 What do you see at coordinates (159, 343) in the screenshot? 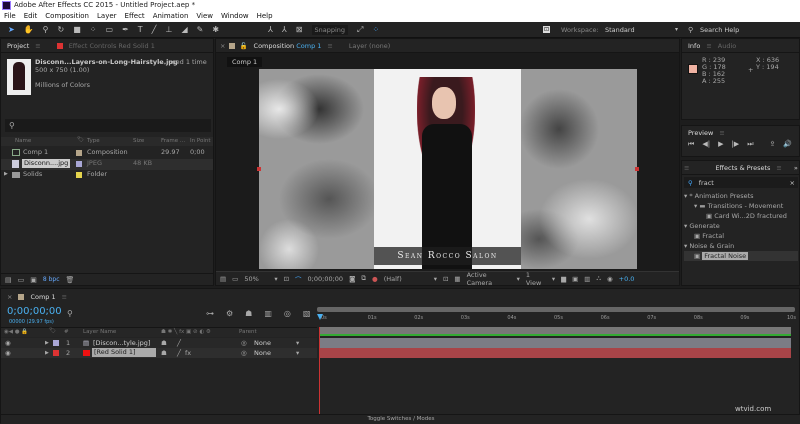
I see `layer-row: ◉ ▶ 1 ▤ [Discon...tyle.jpg] ☗ ╱ ◎ None ▾` at bounding box center [159, 343].